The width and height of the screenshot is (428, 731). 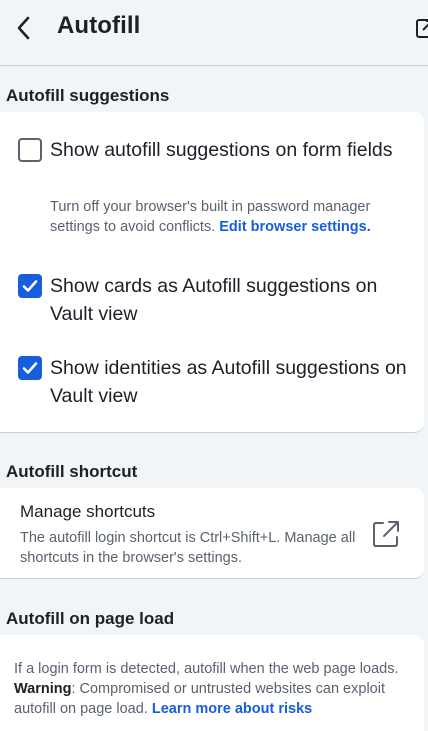 I want to click on learn-more-risks-link: Learn more about risks, so click(x=232, y=709).